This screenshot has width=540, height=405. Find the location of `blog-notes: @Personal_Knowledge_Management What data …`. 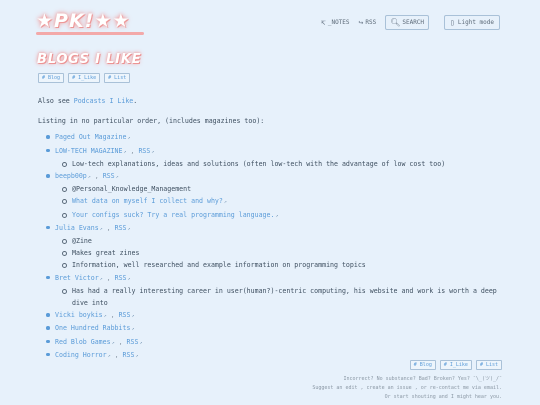

blog-notes: @Personal_Knowledge_Management What data … is located at coordinates (281, 202).